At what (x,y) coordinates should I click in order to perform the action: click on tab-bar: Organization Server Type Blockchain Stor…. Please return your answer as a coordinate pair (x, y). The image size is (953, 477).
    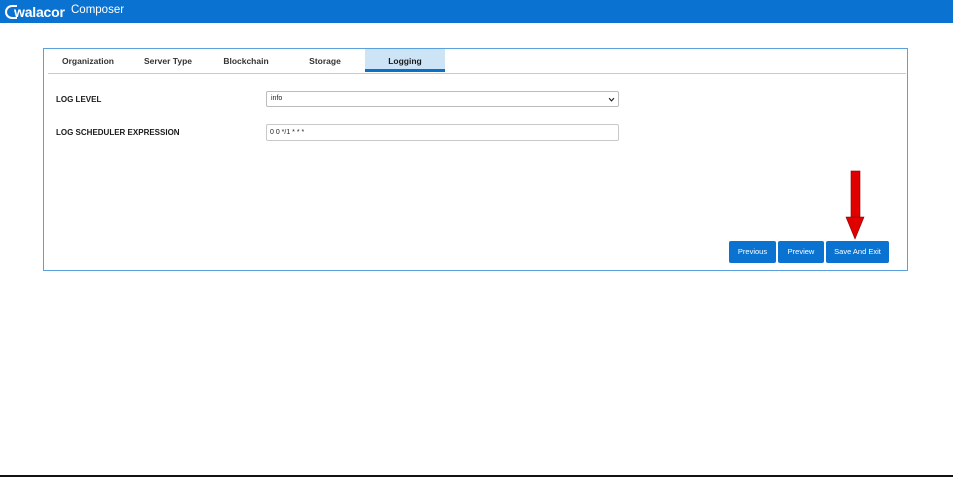
    Looking at the image, I should click on (477, 61).